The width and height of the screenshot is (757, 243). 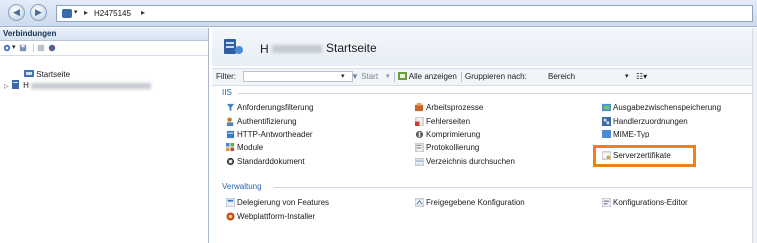 What do you see at coordinates (26, 85) in the screenshot?
I see `tree-item-label: H` at bounding box center [26, 85].